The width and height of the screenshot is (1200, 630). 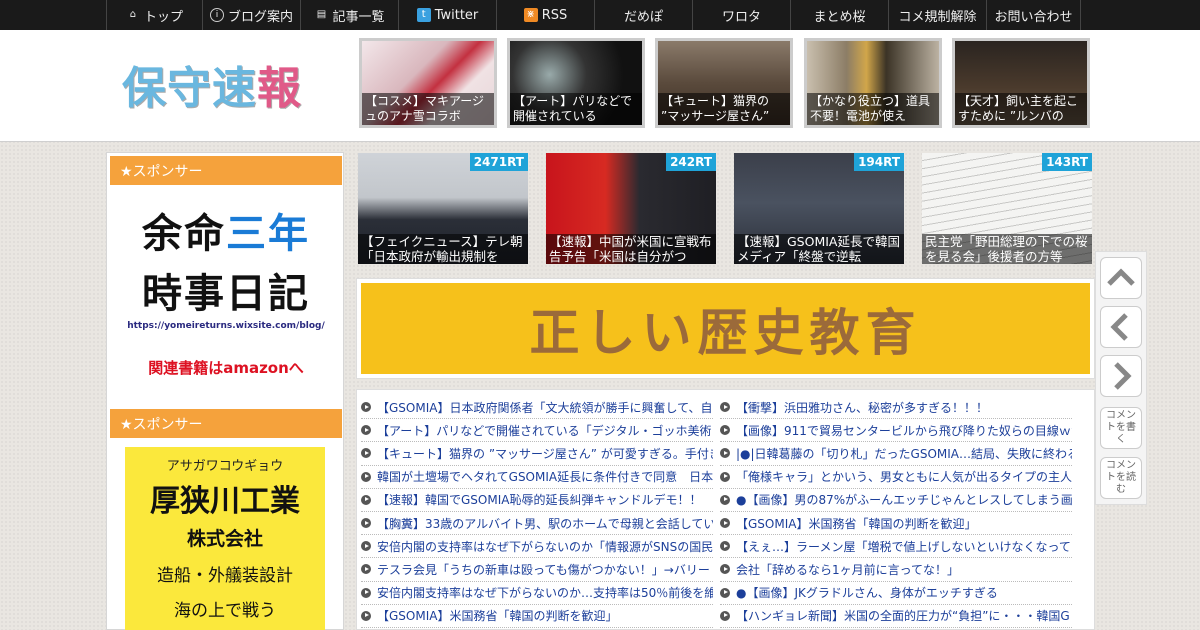 I want to click on list-item: 安倍内閣支持率はなぜ下がらないのか…支持率は50％前後を維, so click(x=537, y=593).